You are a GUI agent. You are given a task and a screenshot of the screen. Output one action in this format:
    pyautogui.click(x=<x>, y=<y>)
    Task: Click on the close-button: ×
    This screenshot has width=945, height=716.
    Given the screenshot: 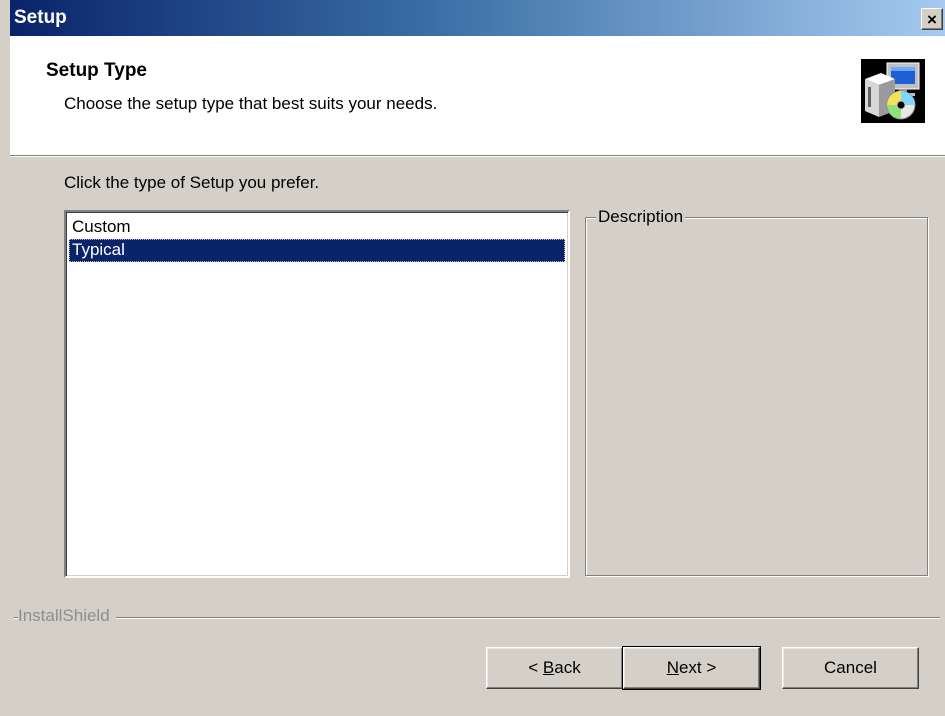 What is the action you would take?
    pyautogui.click(x=932, y=19)
    